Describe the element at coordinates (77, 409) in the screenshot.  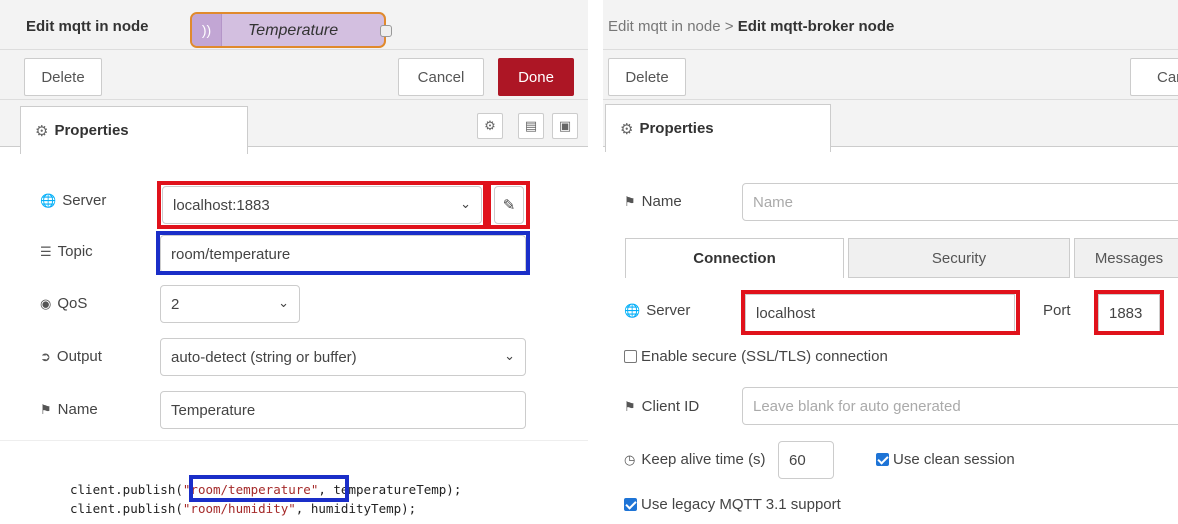
I see `name-label: Name` at that location.